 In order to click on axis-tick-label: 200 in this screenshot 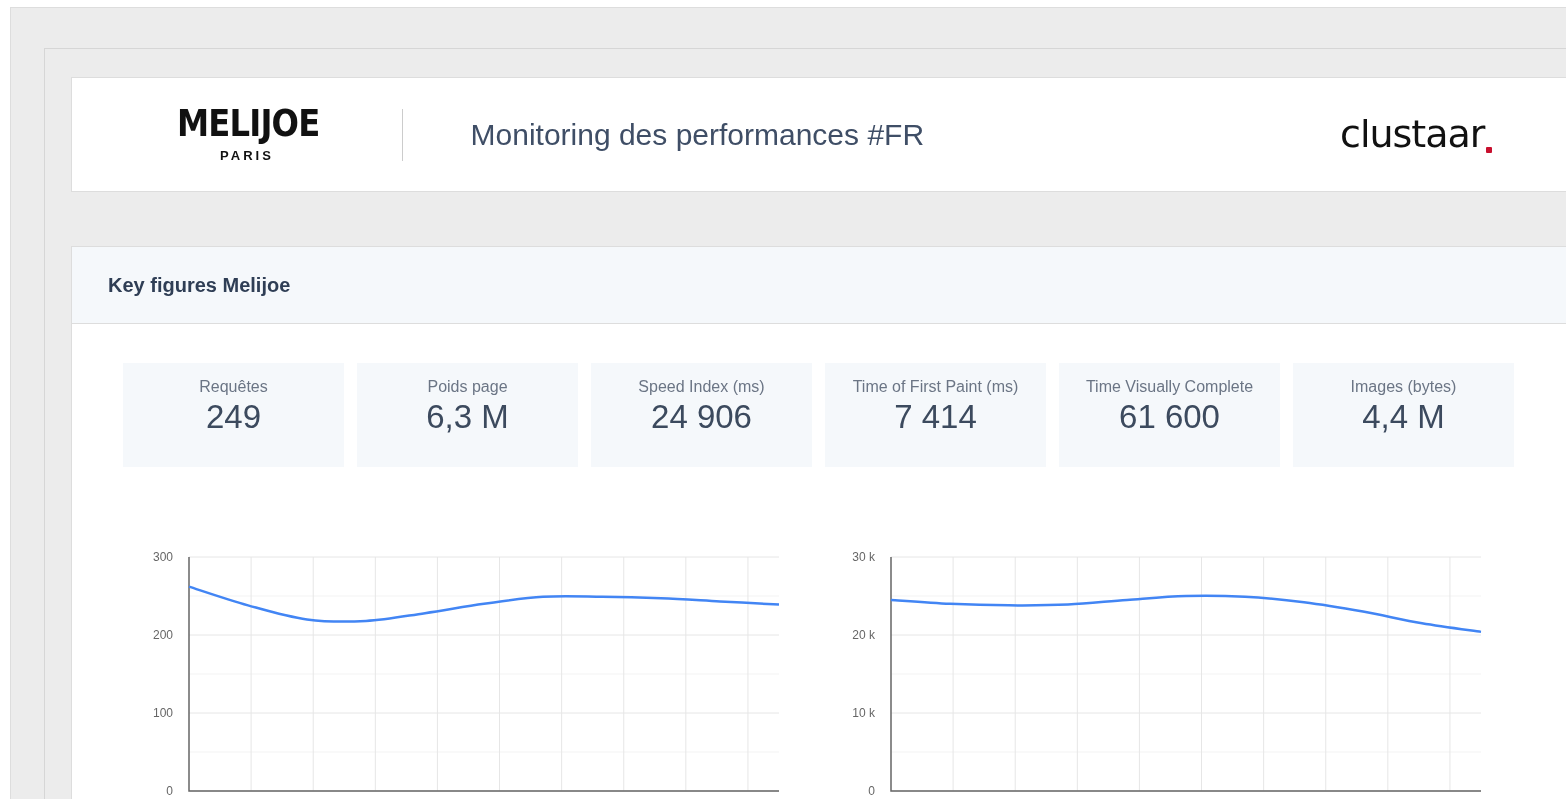, I will do `click(162, 635)`.